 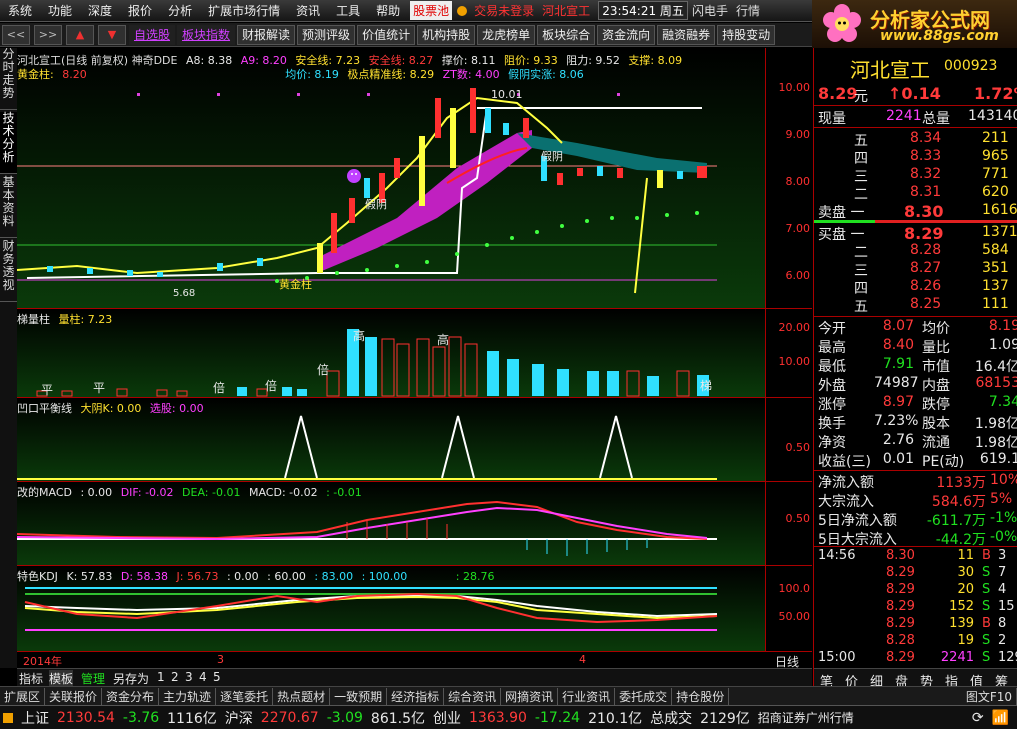 What do you see at coordinates (302, 696) in the screenshot?
I see `function-tab: 热点题材` at bounding box center [302, 696].